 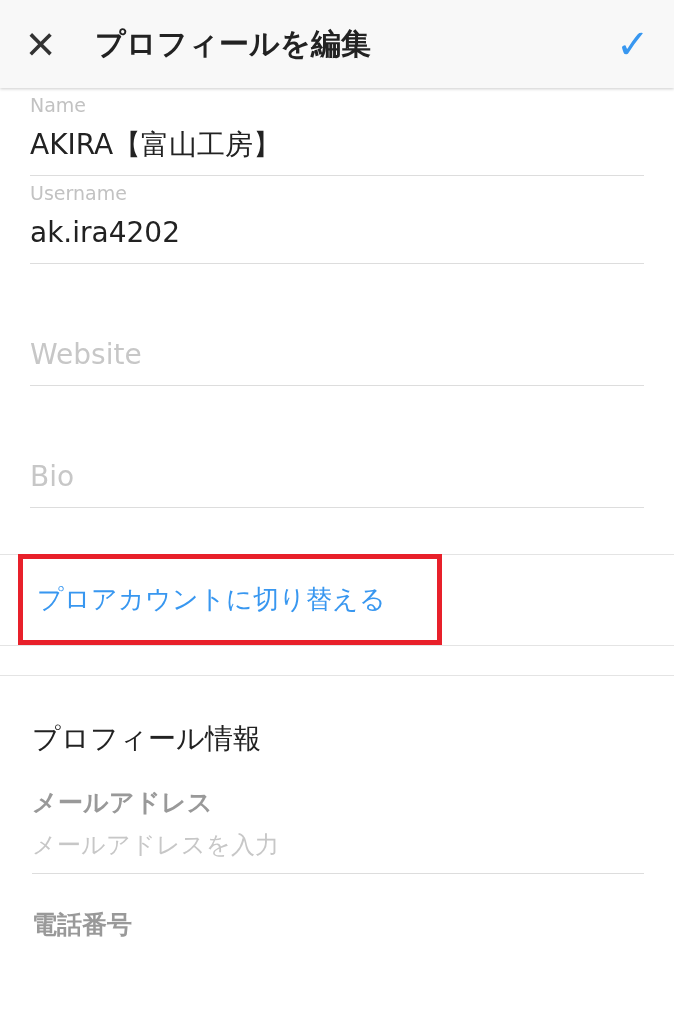 I want to click on field-label: Username, so click(x=79, y=194).